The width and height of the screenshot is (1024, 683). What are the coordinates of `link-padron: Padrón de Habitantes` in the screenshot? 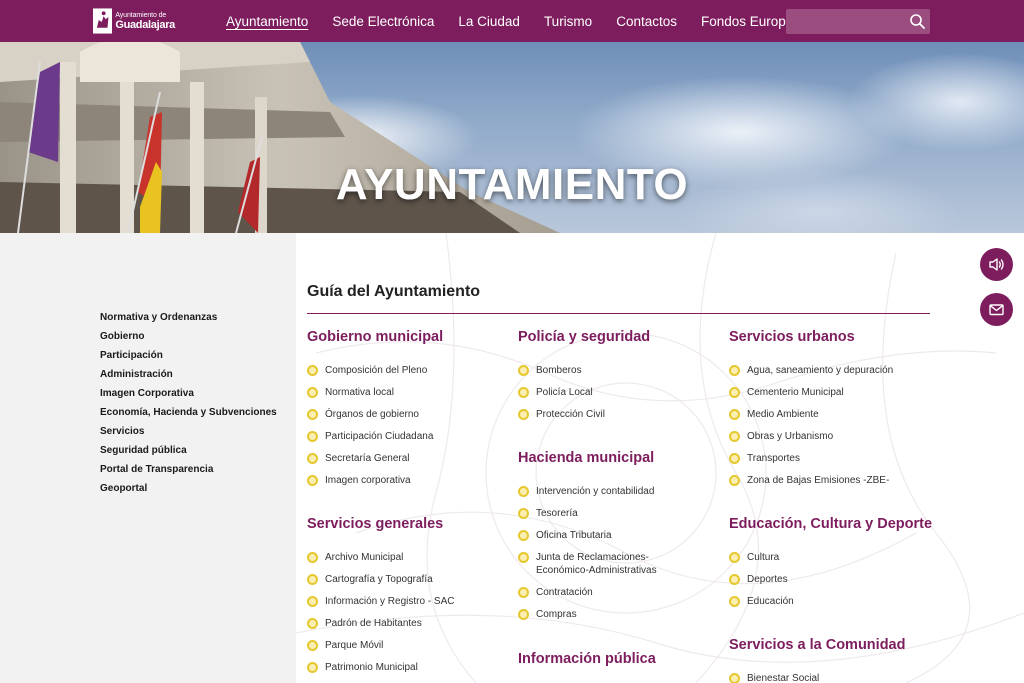 It's located at (407, 623).